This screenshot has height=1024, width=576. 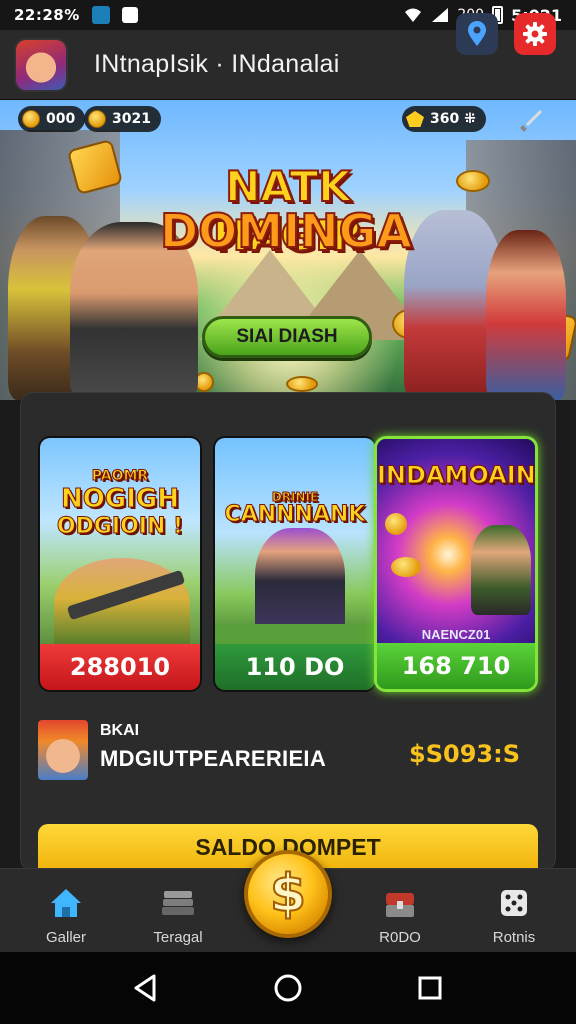 I want to click on home-circle-icon, so click(x=288, y=988).